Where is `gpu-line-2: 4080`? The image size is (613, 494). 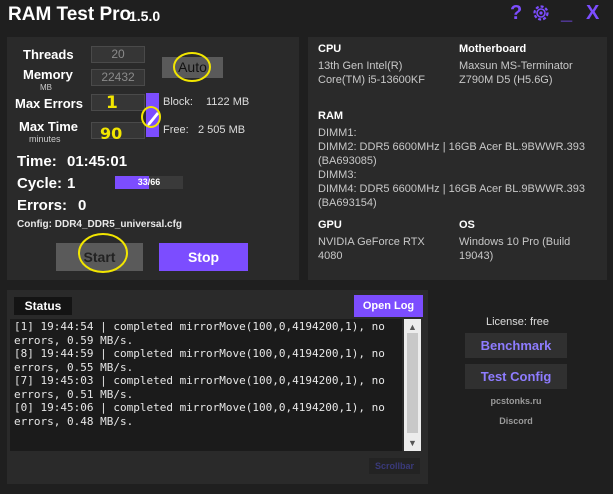
gpu-line-2: 4080 is located at coordinates (330, 256).